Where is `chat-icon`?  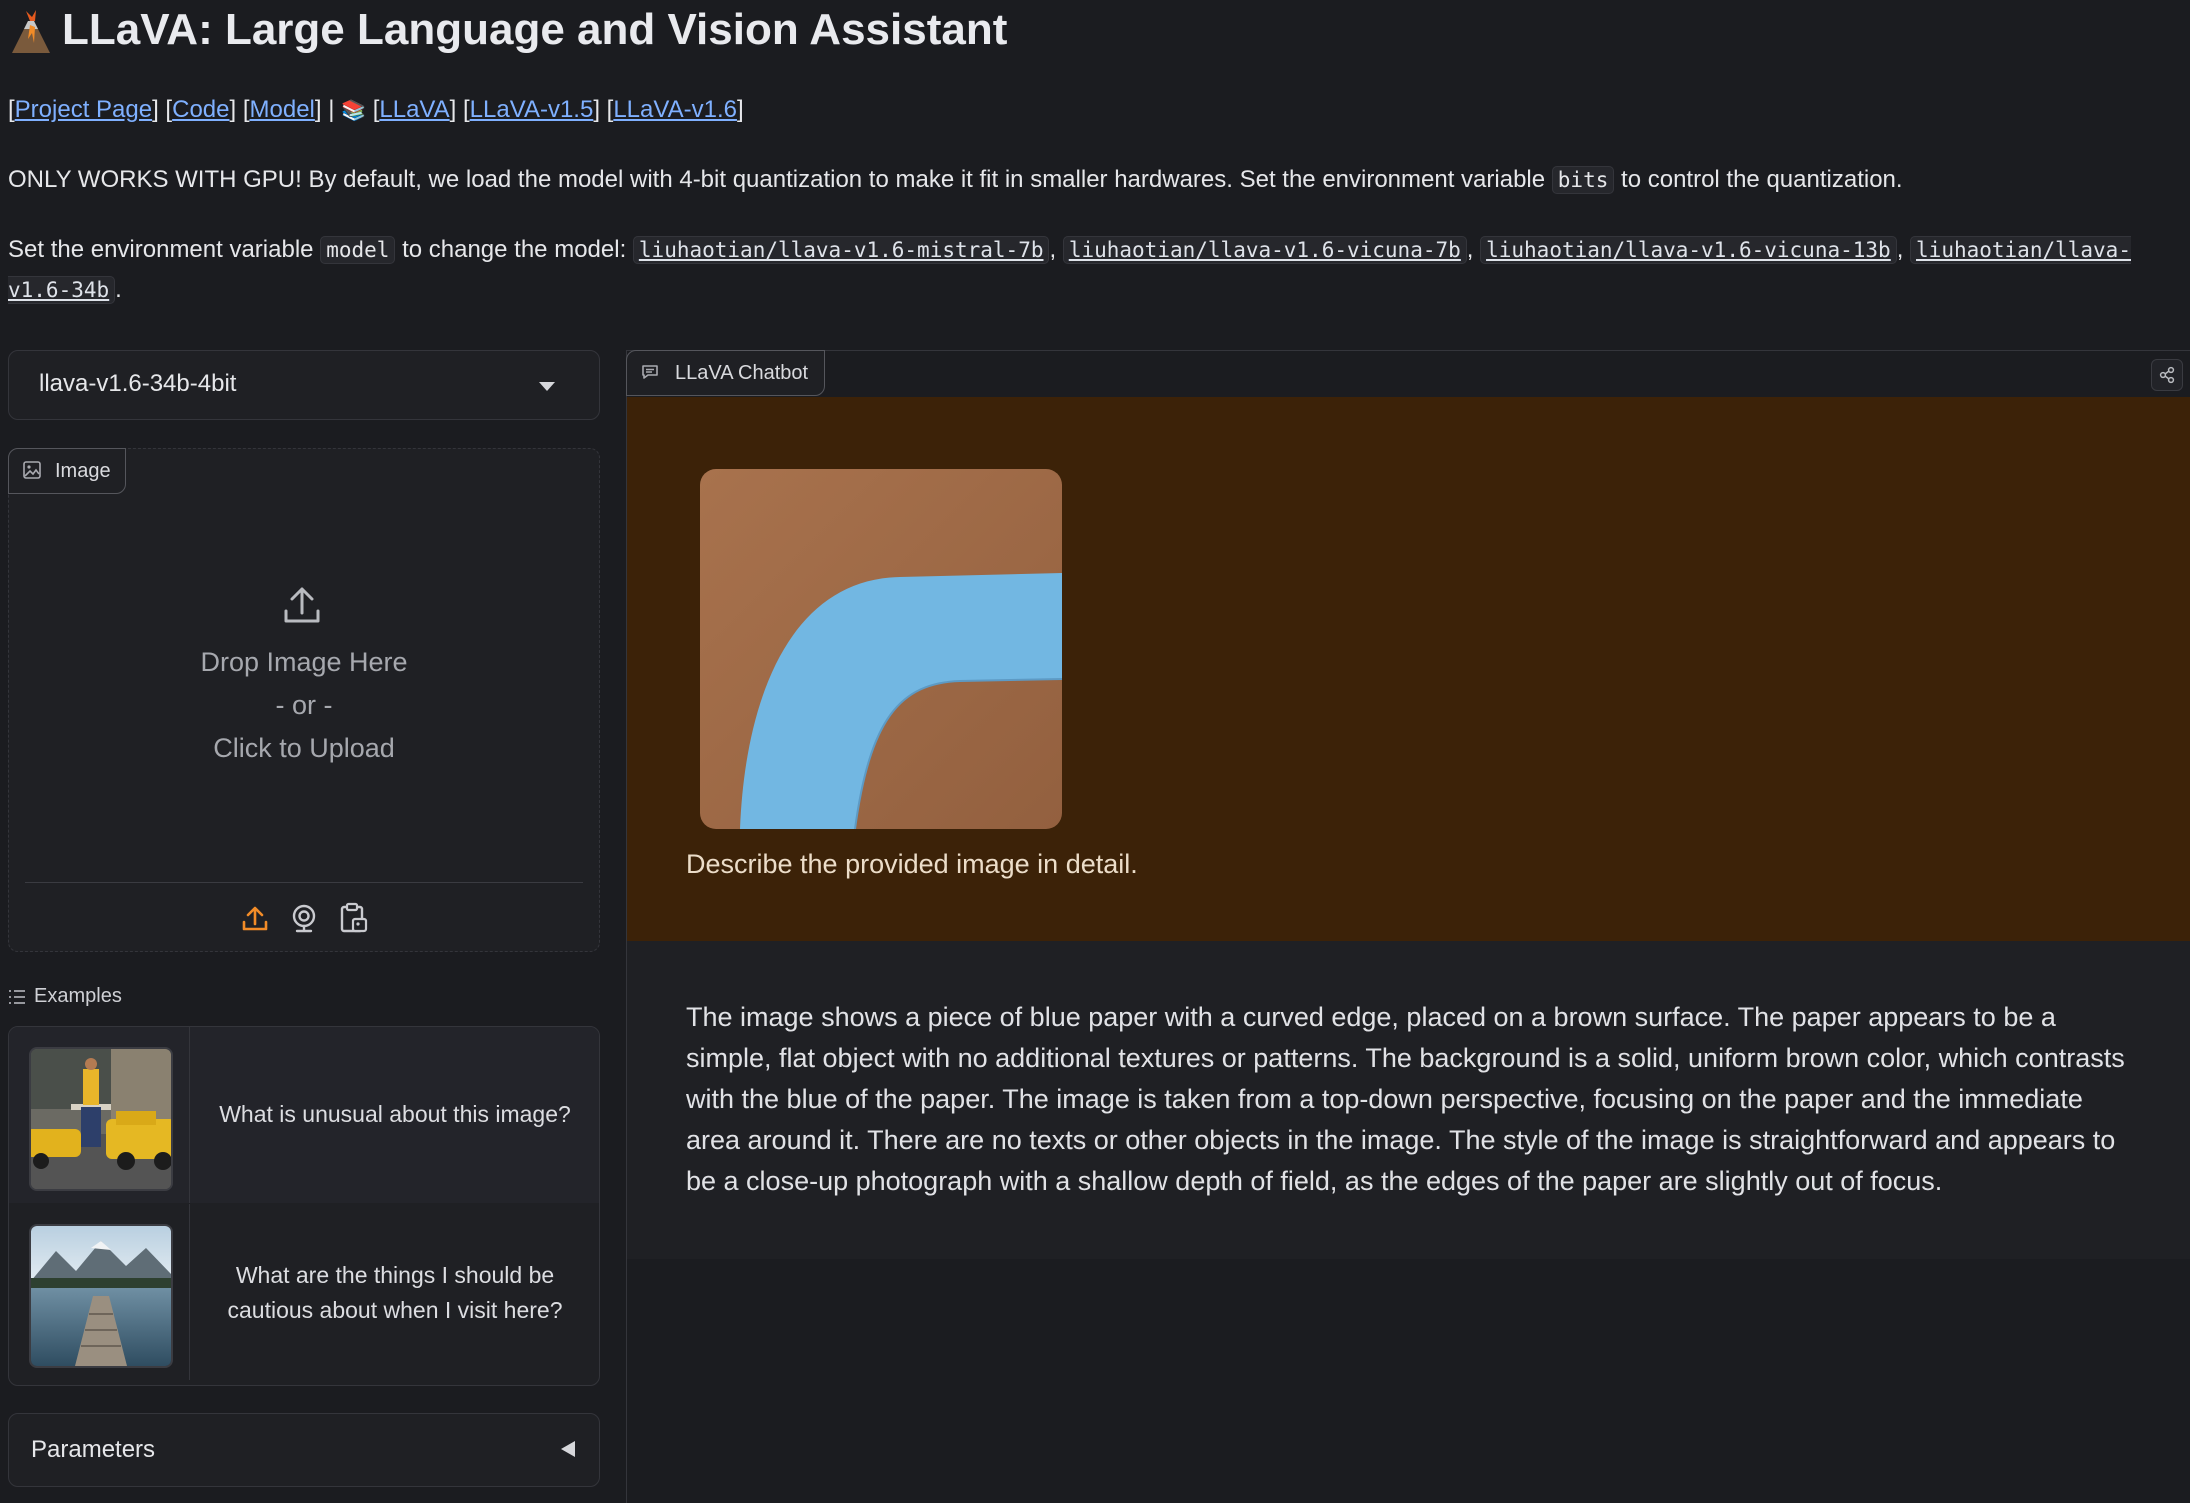
chat-icon is located at coordinates (650, 372).